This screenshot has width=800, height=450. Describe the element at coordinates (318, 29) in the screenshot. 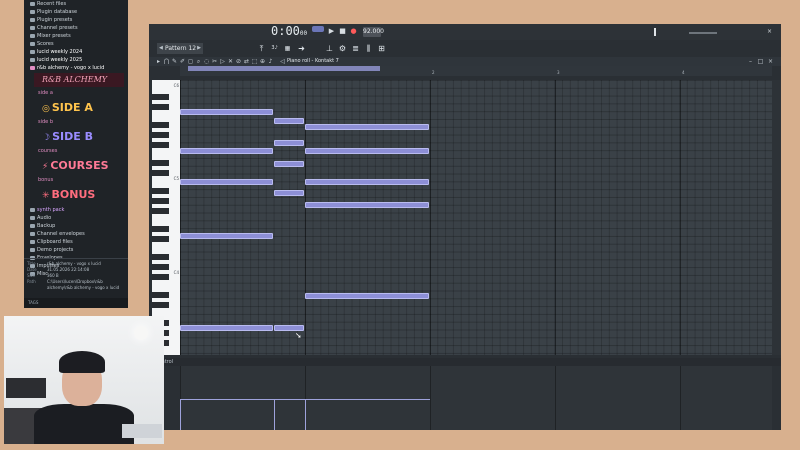

I see `pat-song-toggle` at that location.